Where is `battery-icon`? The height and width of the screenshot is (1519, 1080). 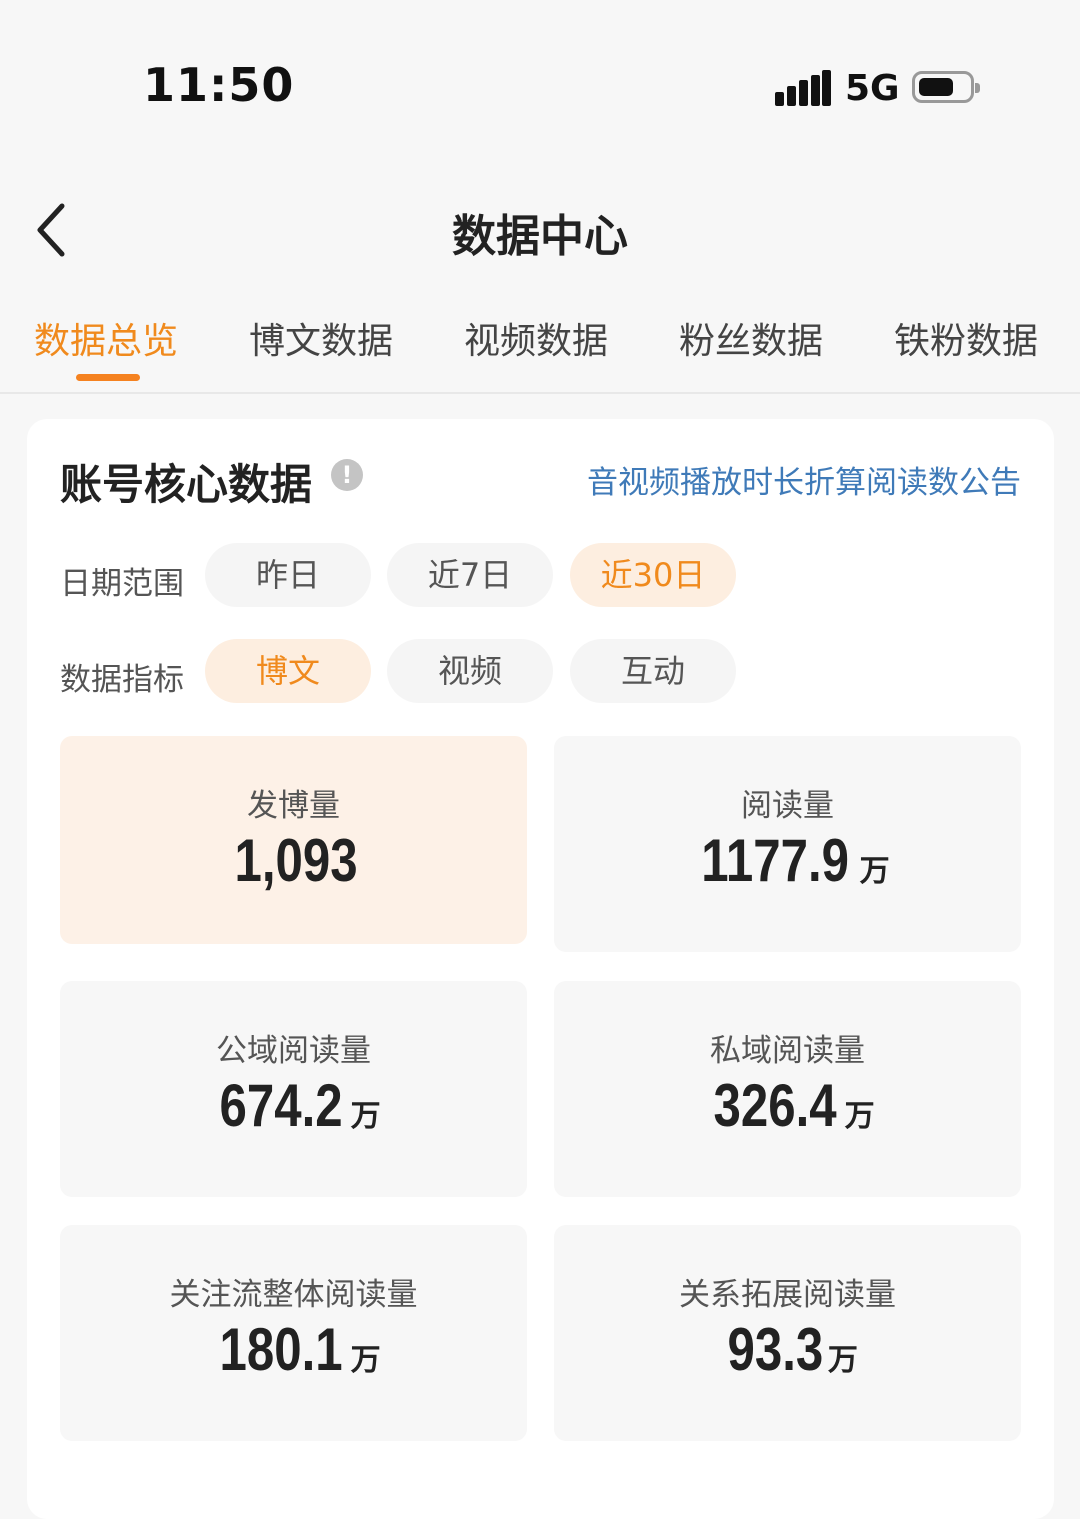
battery-icon is located at coordinates (946, 87).